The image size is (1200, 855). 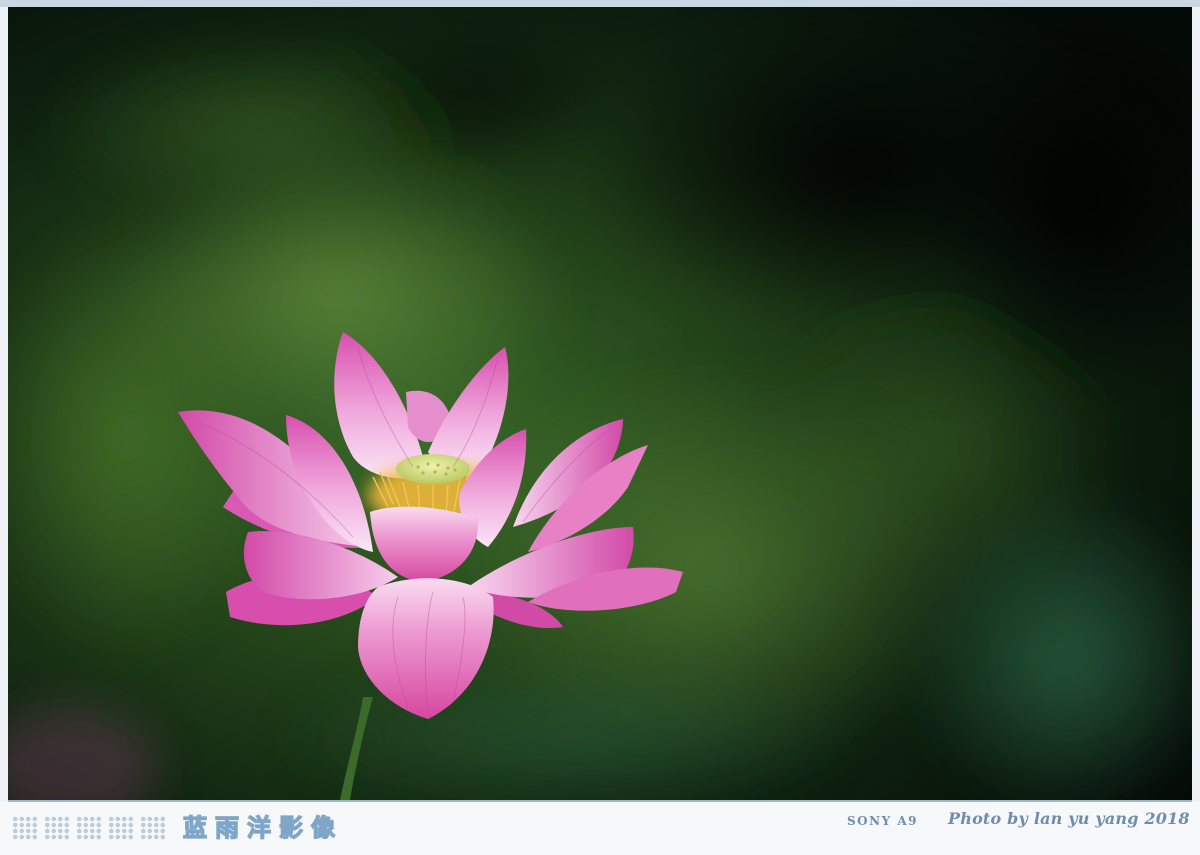 I want to click on top-border, so click(x=600, y=3).